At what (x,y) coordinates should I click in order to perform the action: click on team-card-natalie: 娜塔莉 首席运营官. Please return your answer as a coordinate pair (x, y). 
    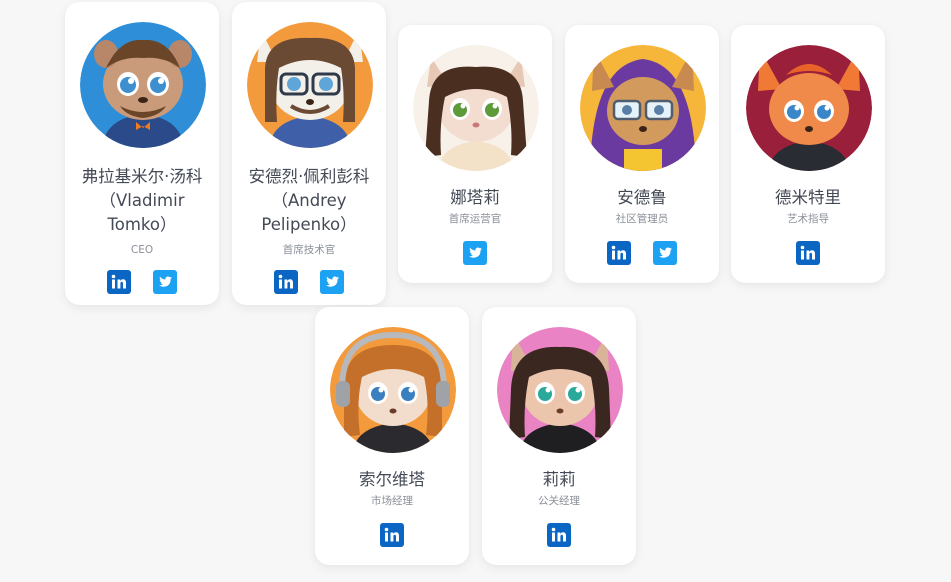
    Looking at the image, I should click on (475, 154).